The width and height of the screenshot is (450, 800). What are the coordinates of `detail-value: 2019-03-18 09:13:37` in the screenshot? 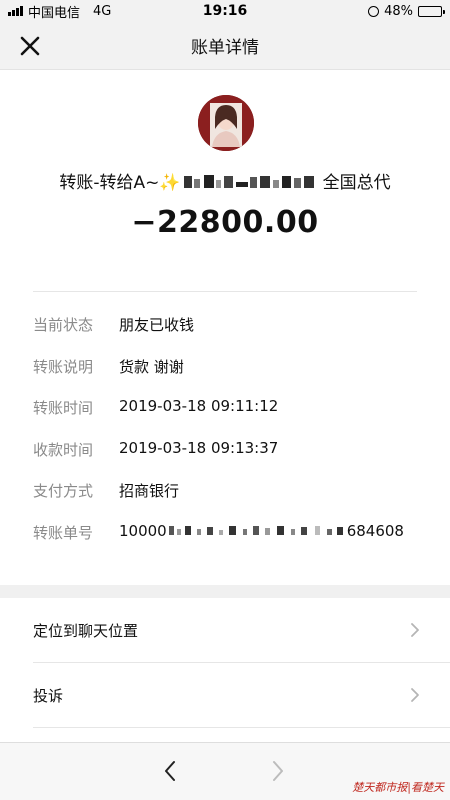 It's located at (199, 447).